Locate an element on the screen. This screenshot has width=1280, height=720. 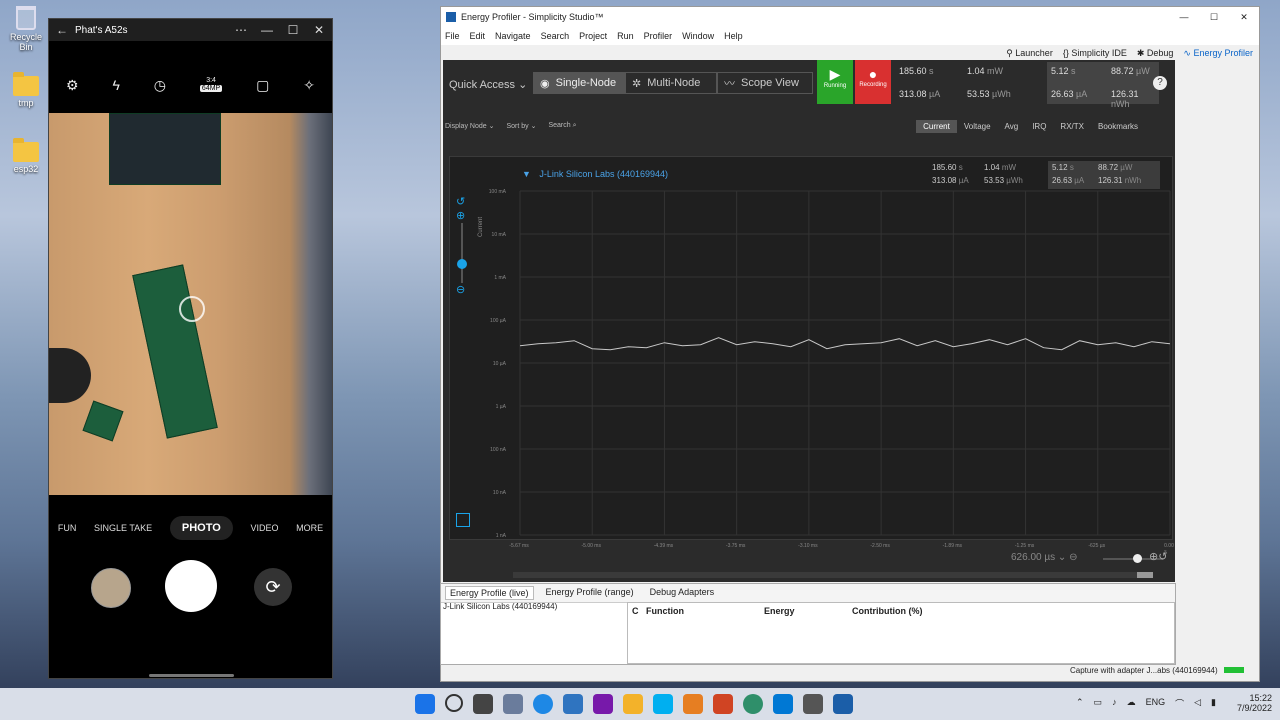
gallery-thumbnail is located at coordinates (111, 588).